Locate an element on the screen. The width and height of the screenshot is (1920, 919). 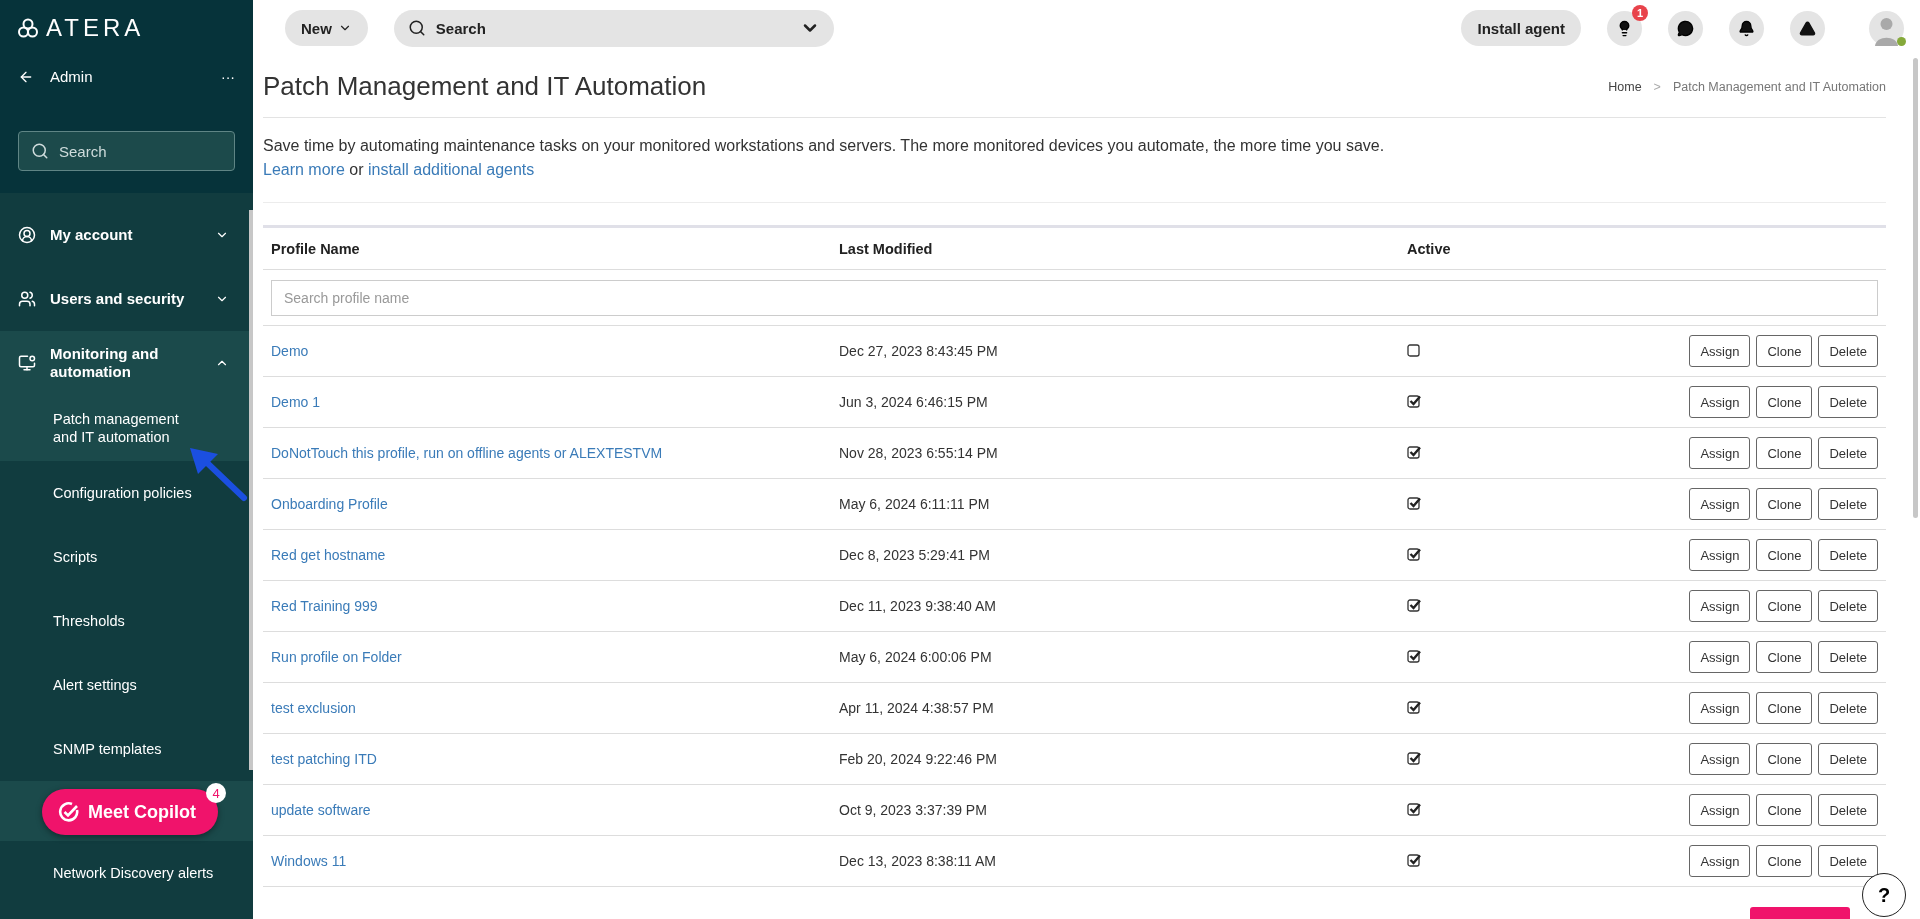
chat-button is located at coordinates (1685, 28).